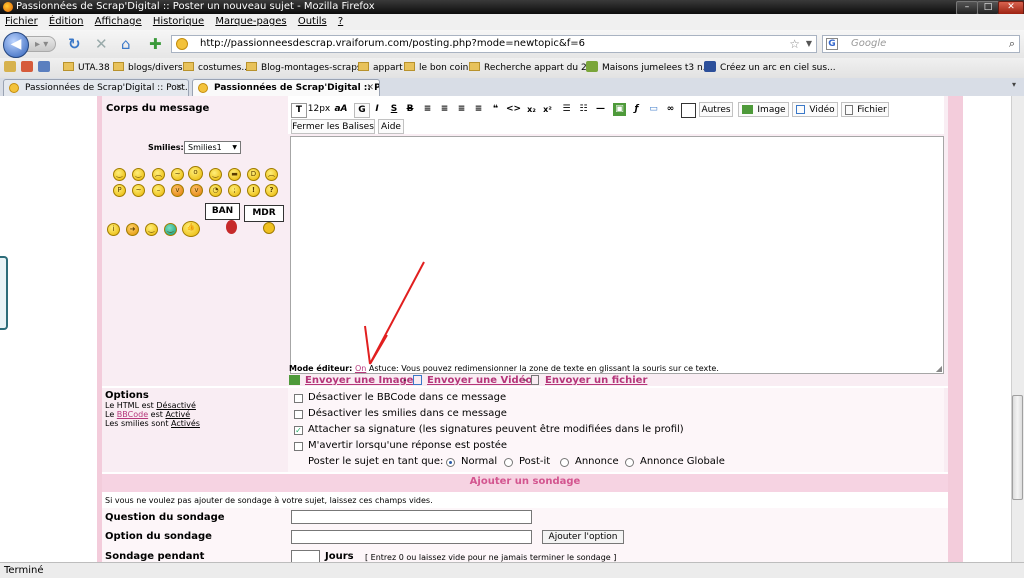  What do you see at coordinates (809, 44) in the screenshot?
I see `url-dropdown-icon: ▼` at bounding box center [809, 44].